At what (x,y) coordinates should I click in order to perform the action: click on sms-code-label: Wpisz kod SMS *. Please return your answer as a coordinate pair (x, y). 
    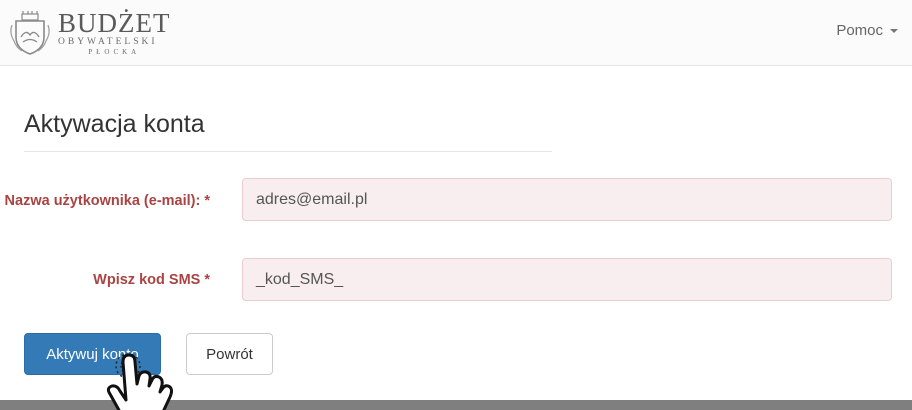
    Looking at the image, I should click on (151, 280).